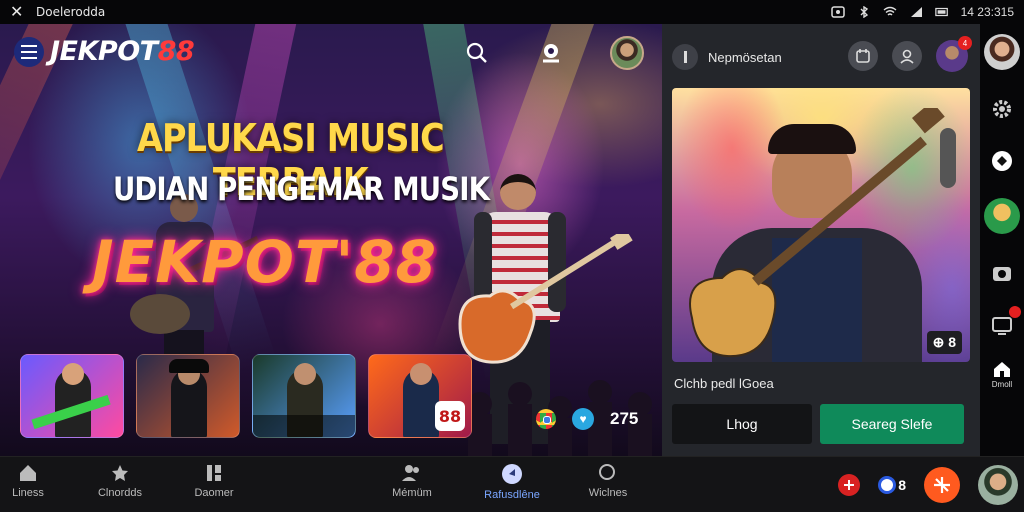 Image resolution: width=1024 pixels, height=512 pixels. What do you see at coordinates (742, 424) in the screenshot?
I see `secondary-button: Lhog` at bounding box center [742, 424].